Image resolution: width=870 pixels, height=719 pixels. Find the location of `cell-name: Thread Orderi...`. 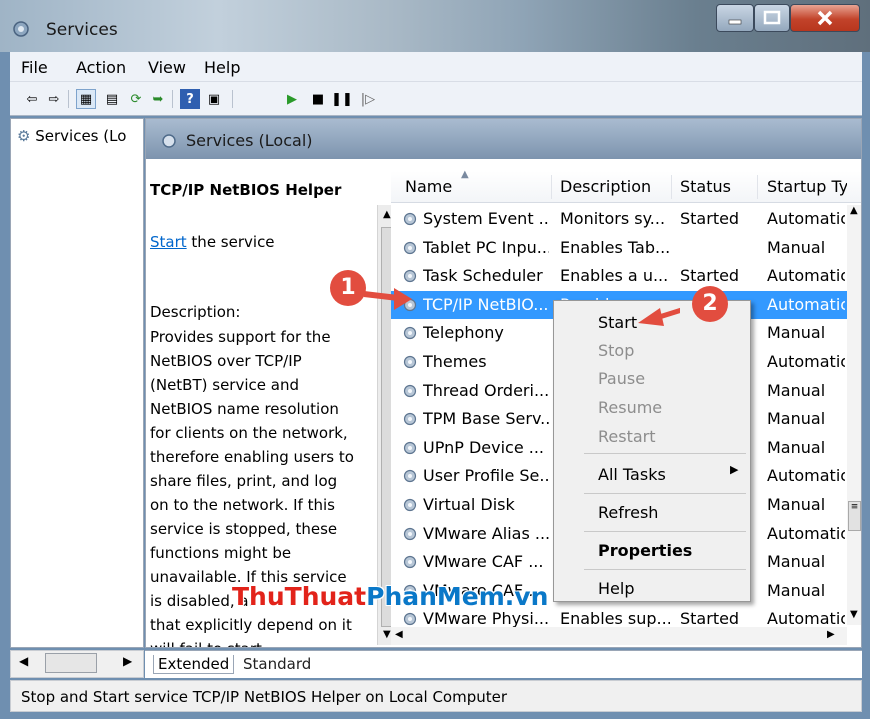

cell-name: Thread Orderi... is located at coordinates (486, 390).